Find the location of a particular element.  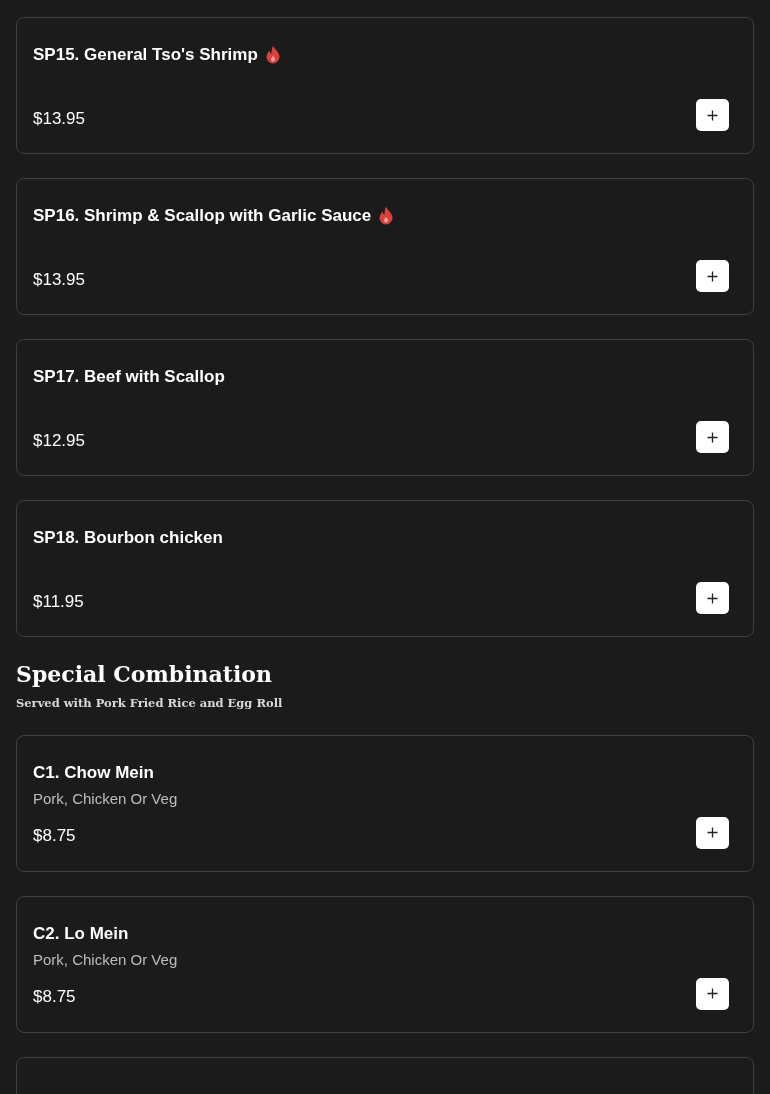

dish-name: SP15. General Tso's Shrimp is located at coordinates (145, 55).